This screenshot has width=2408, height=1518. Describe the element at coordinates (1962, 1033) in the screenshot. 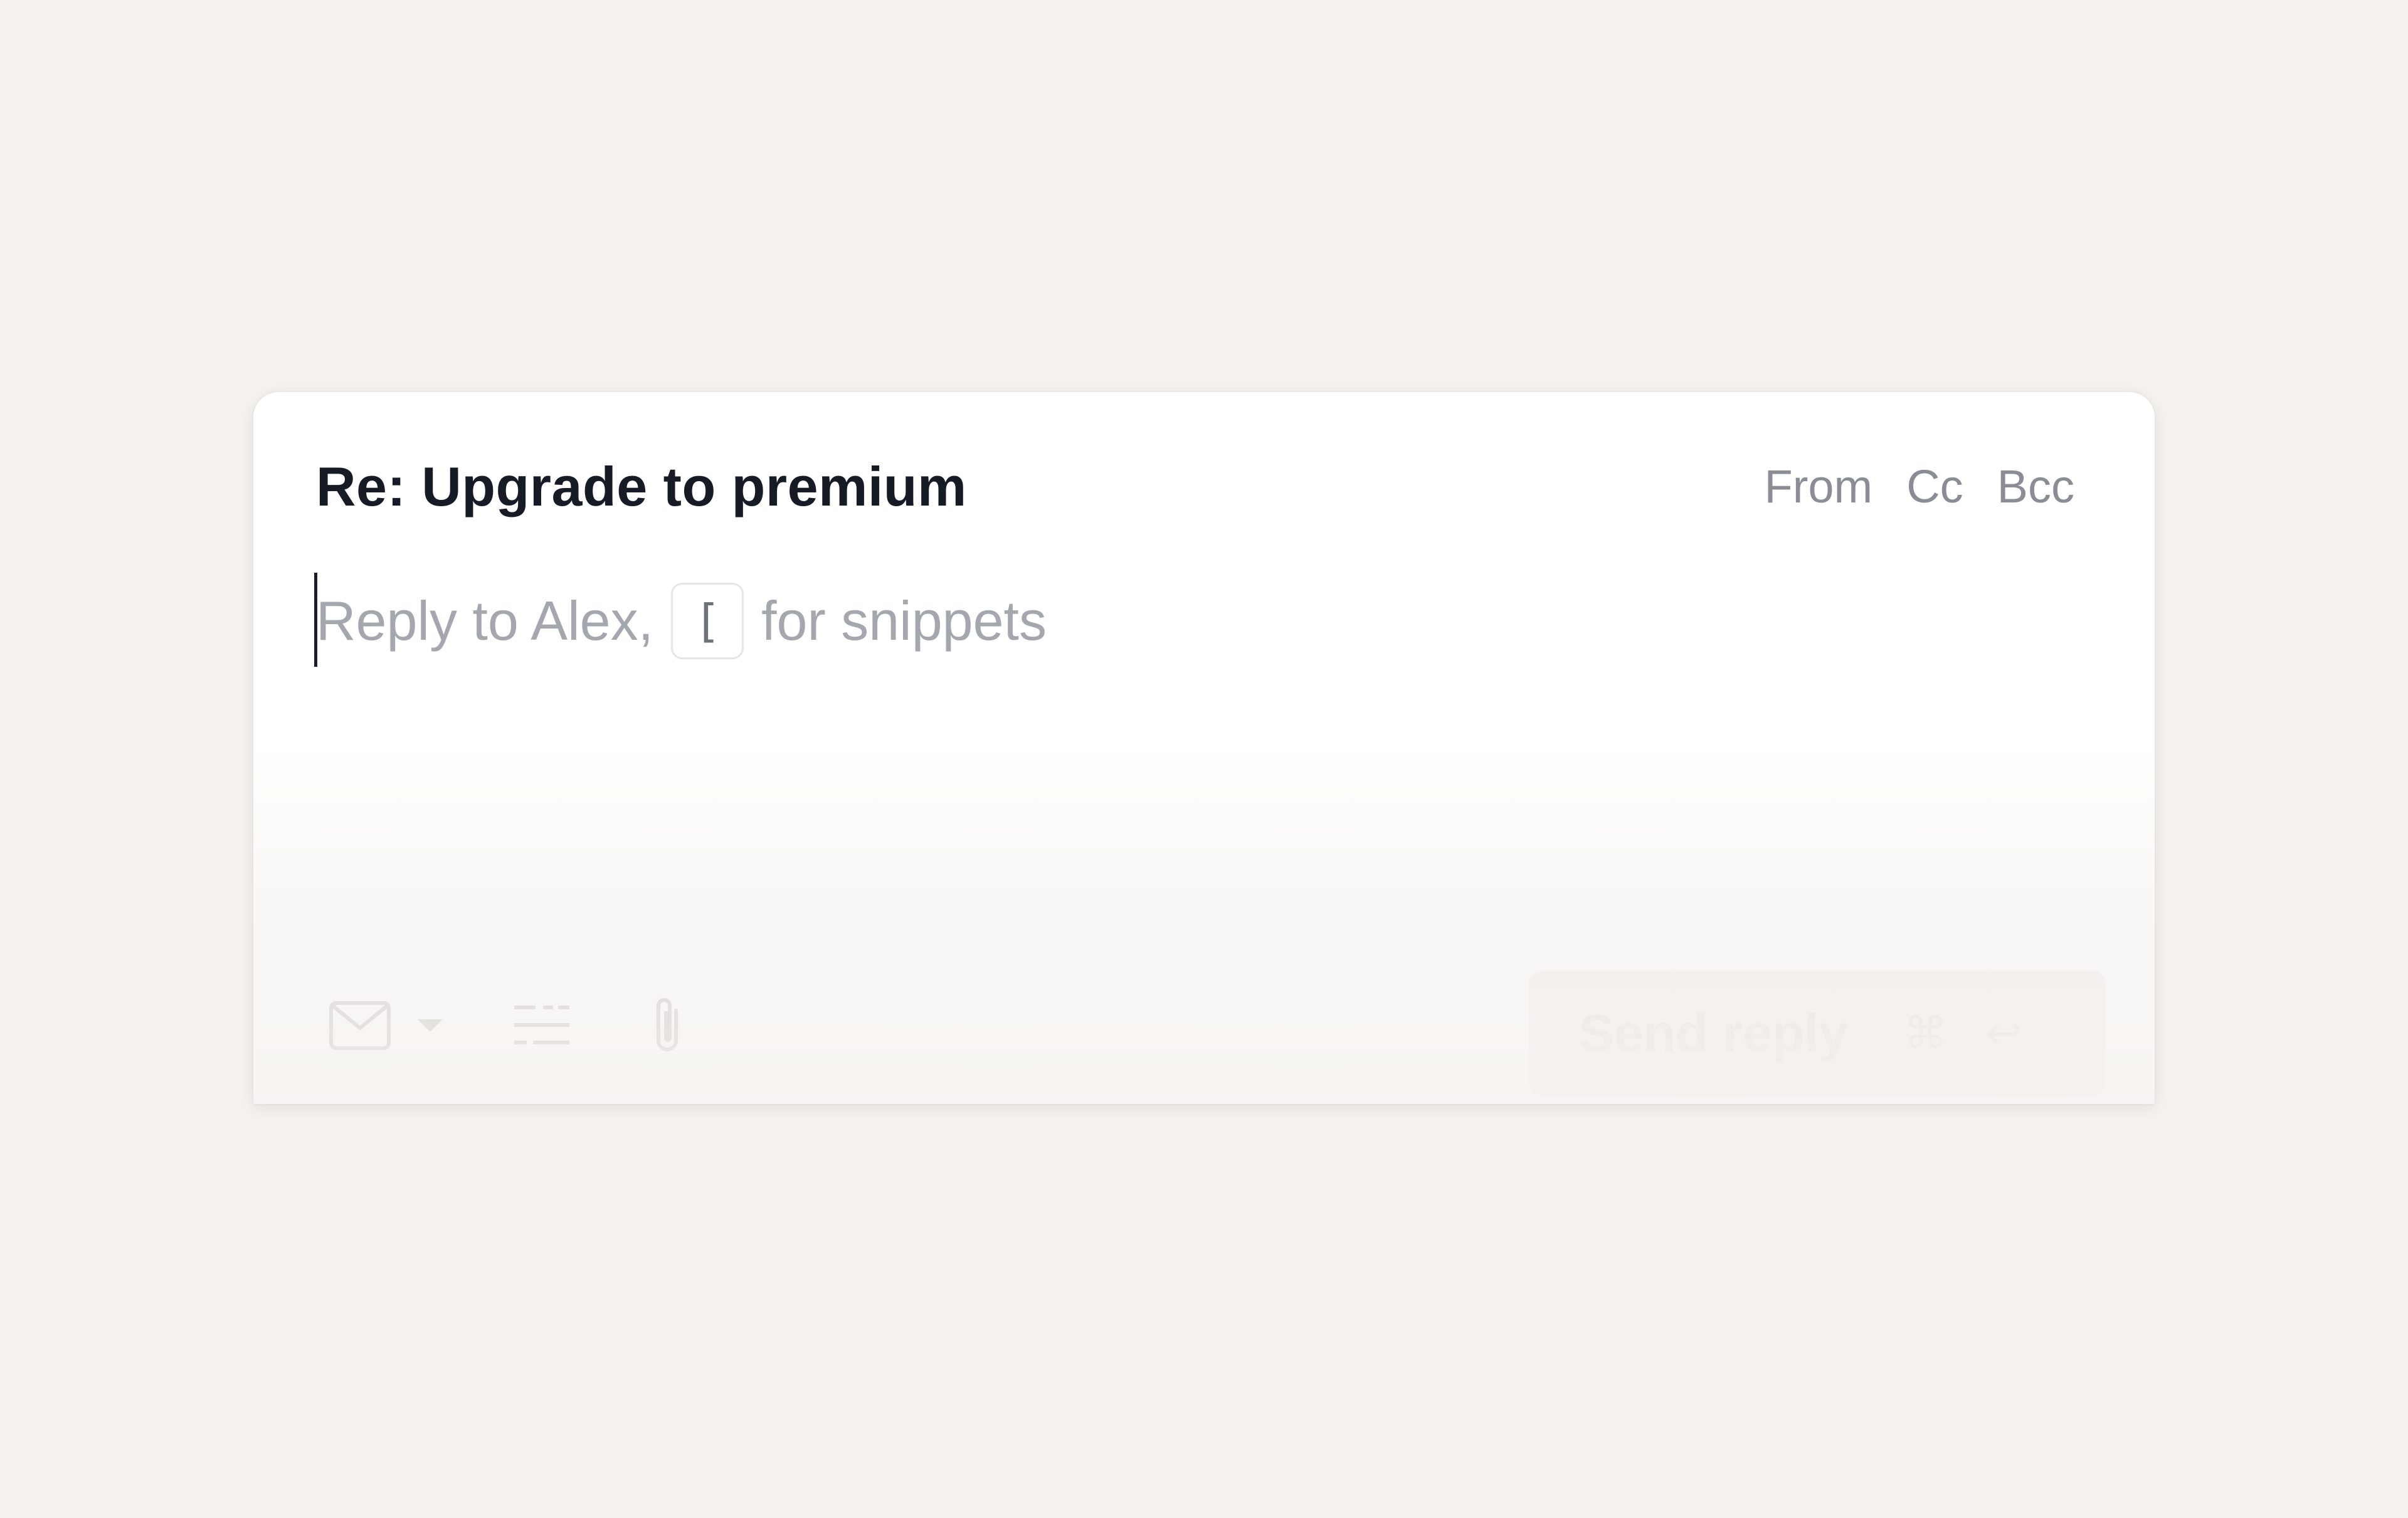

I see `send-shortcut: ⌘ ↩` at that location.